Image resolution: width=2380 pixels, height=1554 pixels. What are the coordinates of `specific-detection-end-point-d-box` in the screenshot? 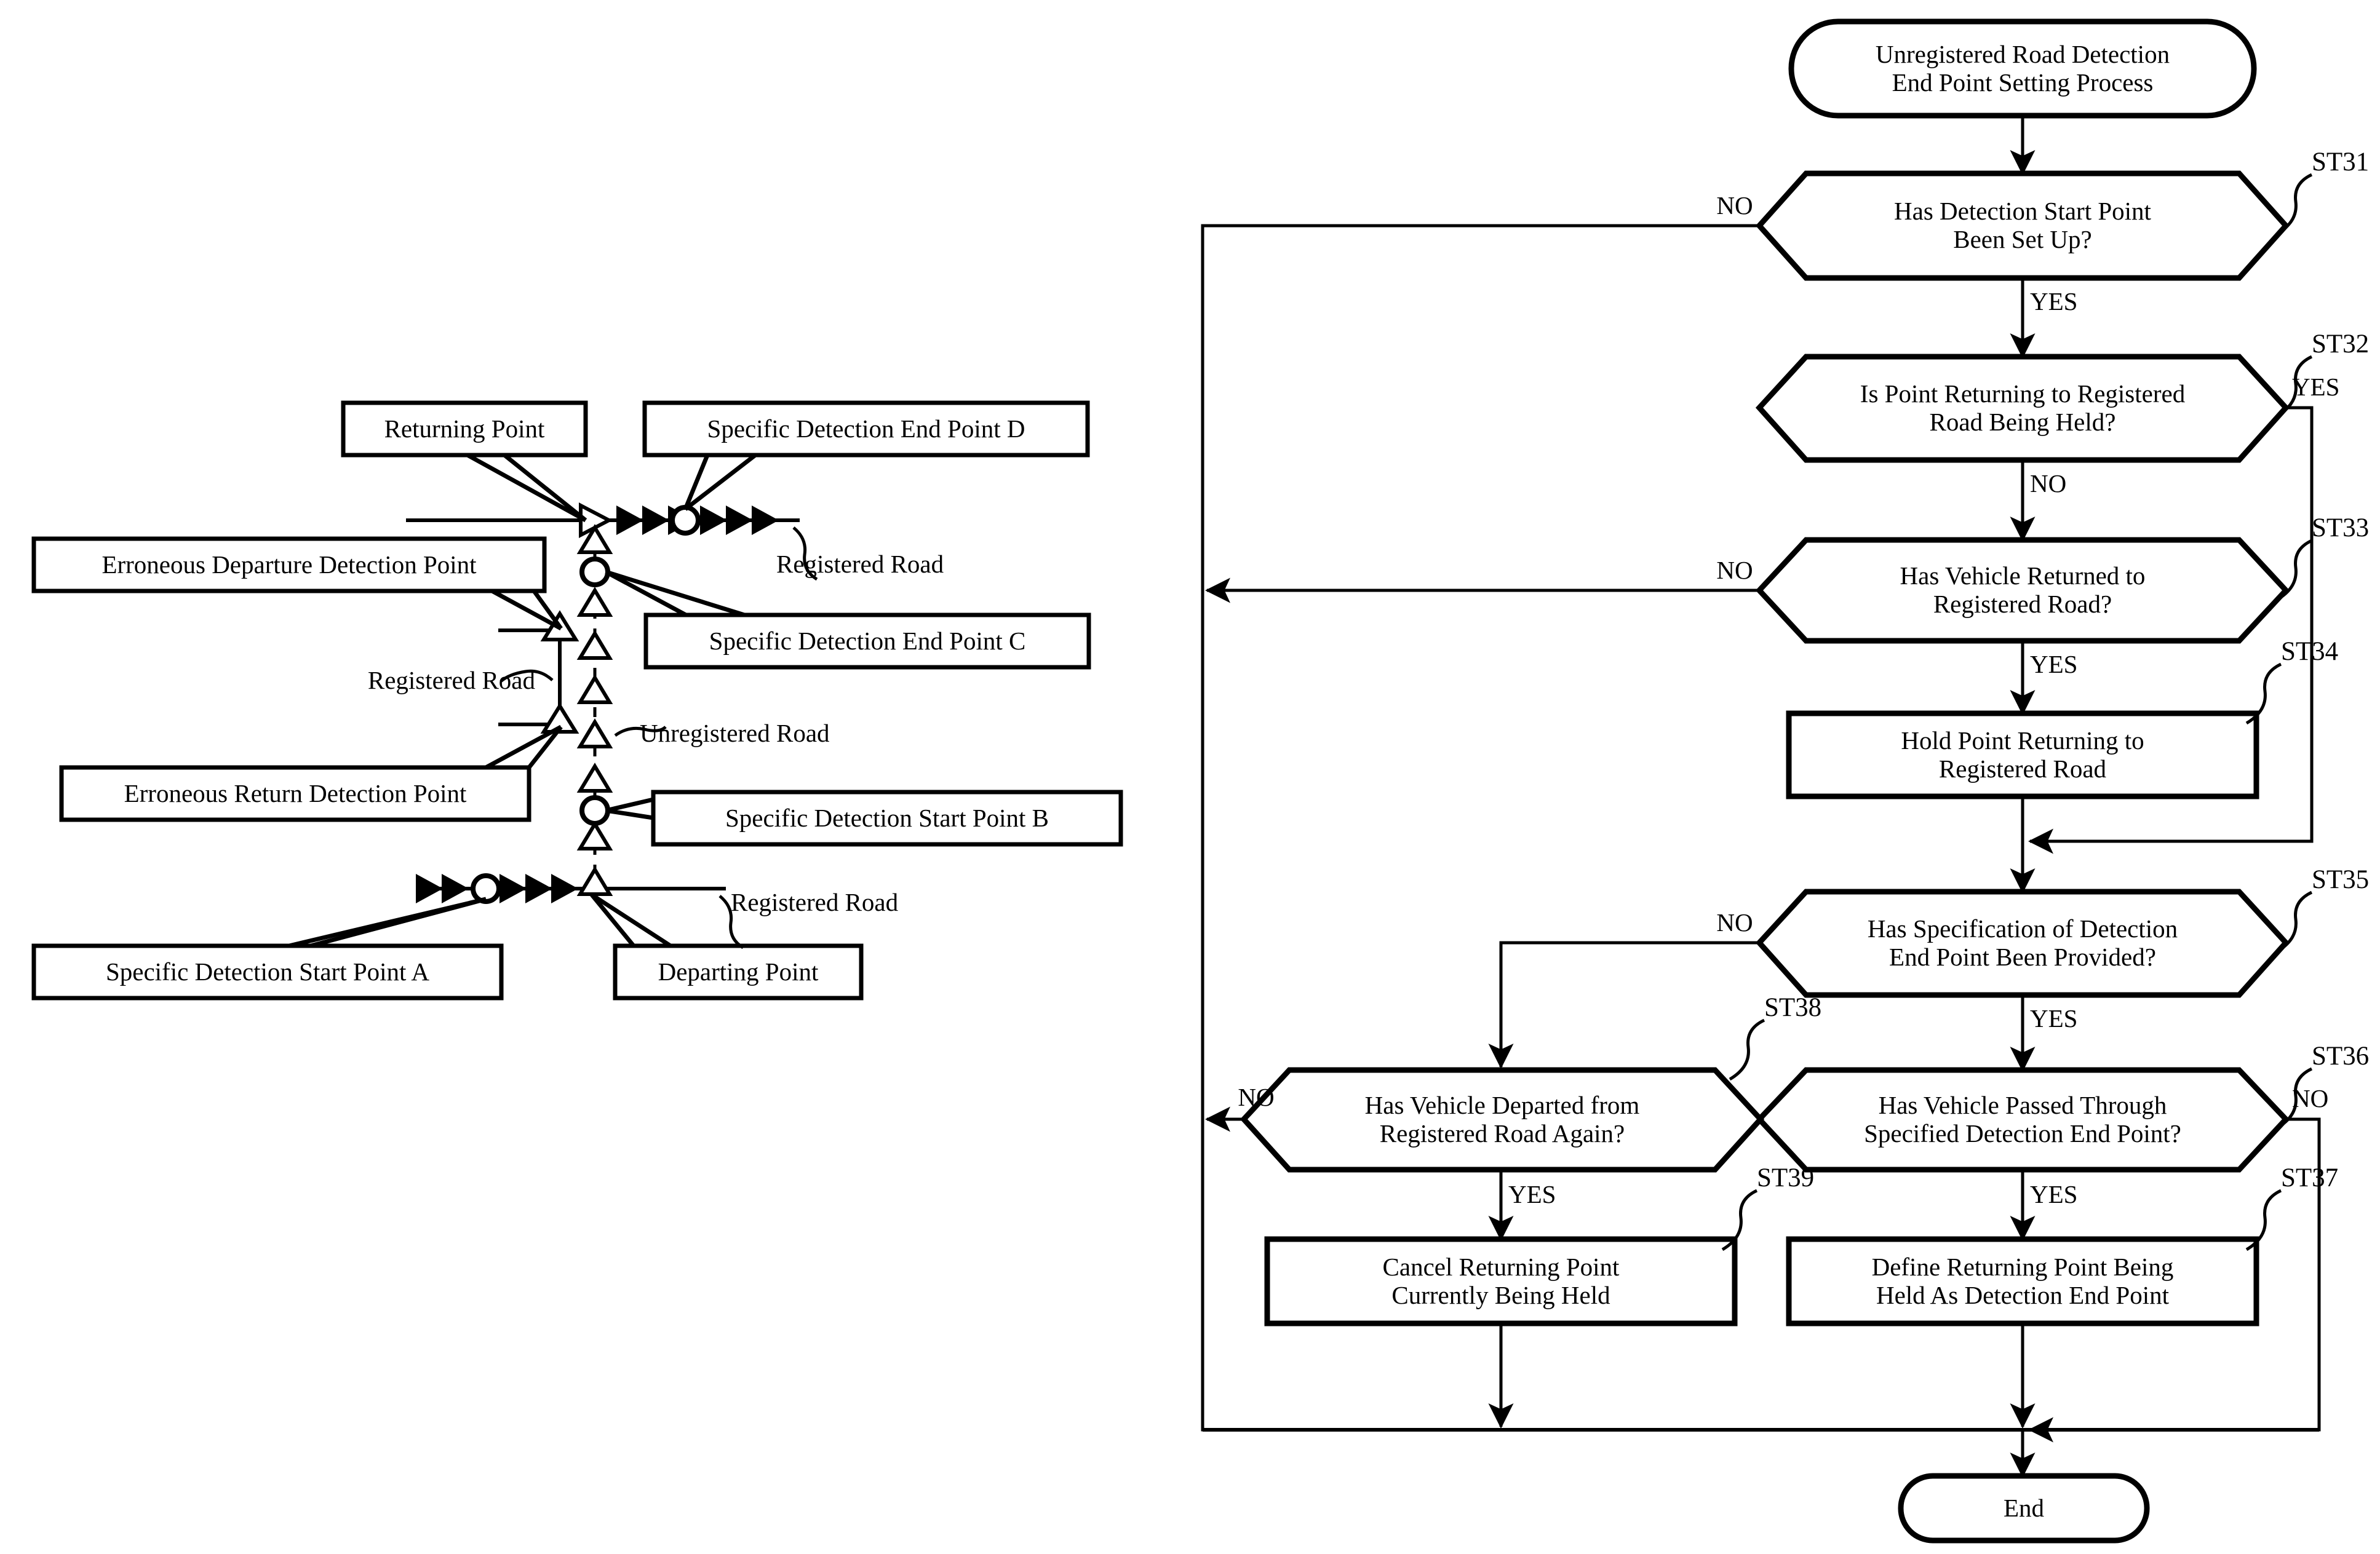 It's located at (866, 429).